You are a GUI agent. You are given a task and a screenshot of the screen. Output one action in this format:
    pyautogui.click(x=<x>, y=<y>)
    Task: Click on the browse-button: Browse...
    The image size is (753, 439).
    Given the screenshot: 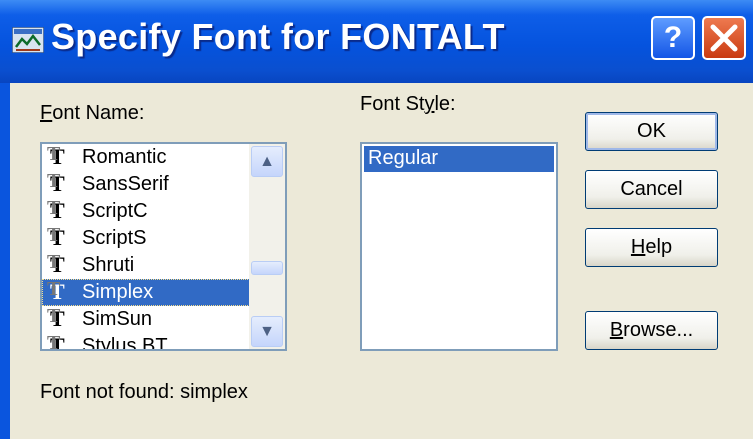 What is the action you would take?
    pyautogui.click(x=651, y=330)
    